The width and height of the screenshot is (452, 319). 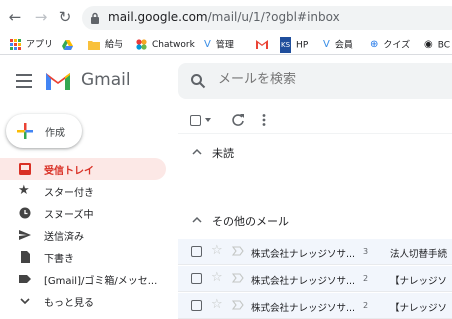 What do you see at coordinates (223, 153) in the screenshot?
I see `section-title: 未読` at bounding box center [223, 153].